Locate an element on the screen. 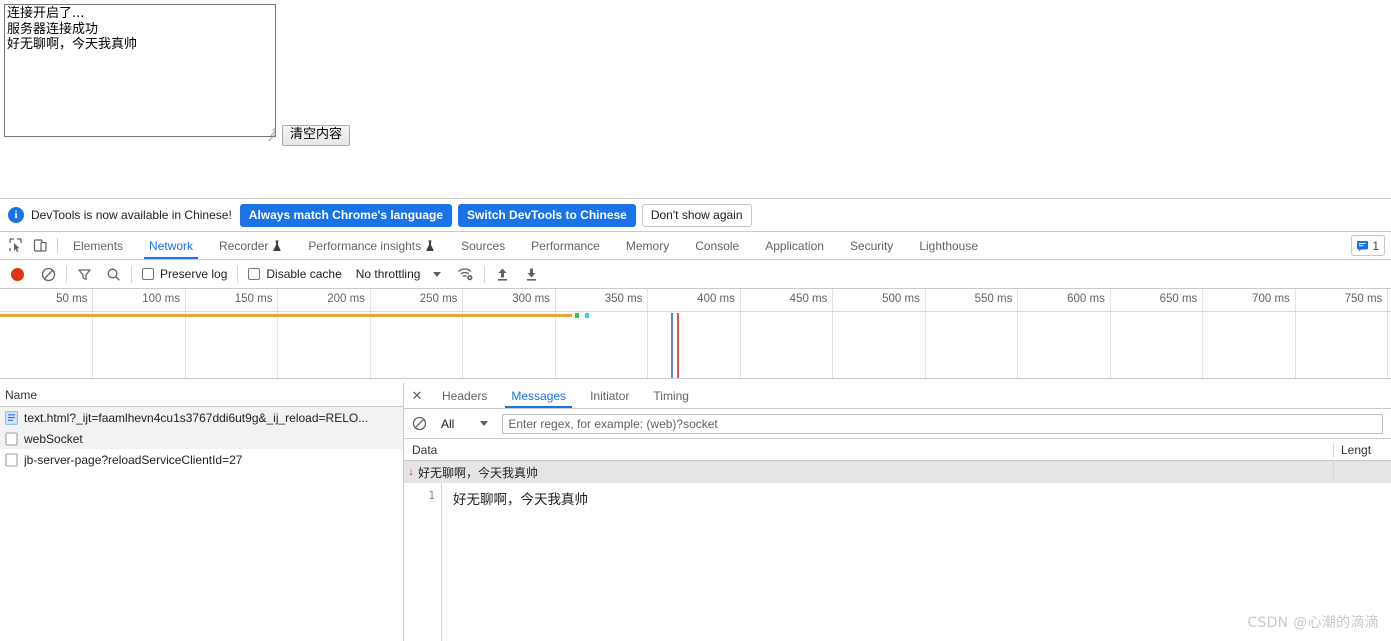  switch-to-chinese-button: Switch DevTools to Chinese is located at coordinates (547, 215).